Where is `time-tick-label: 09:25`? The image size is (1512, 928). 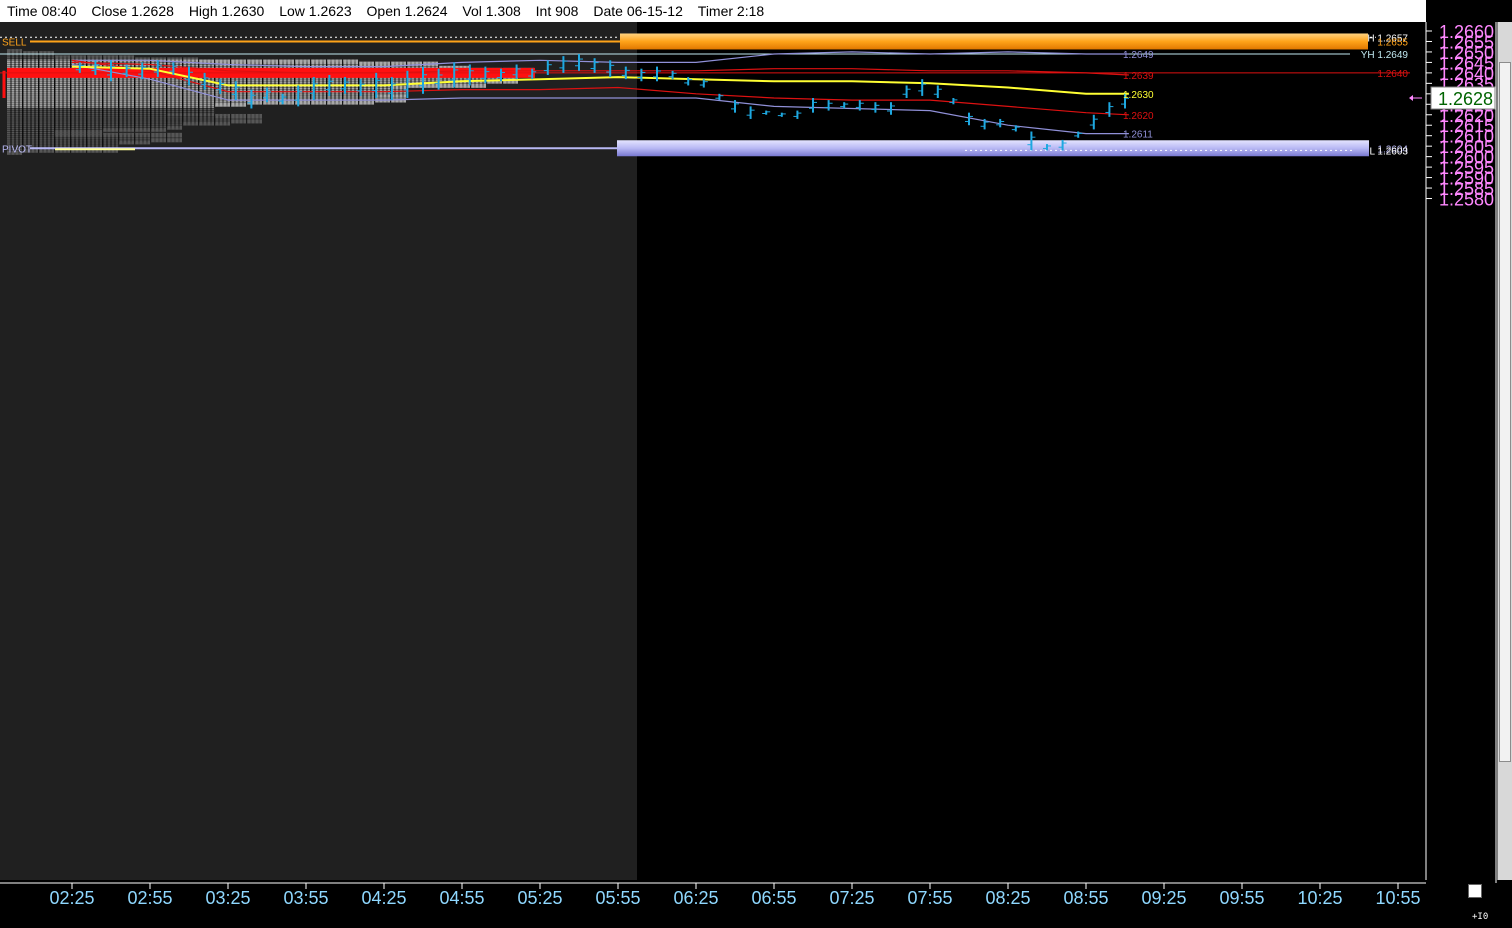 time-tick-label: 09:25 is located at coordinates (1163, 898).